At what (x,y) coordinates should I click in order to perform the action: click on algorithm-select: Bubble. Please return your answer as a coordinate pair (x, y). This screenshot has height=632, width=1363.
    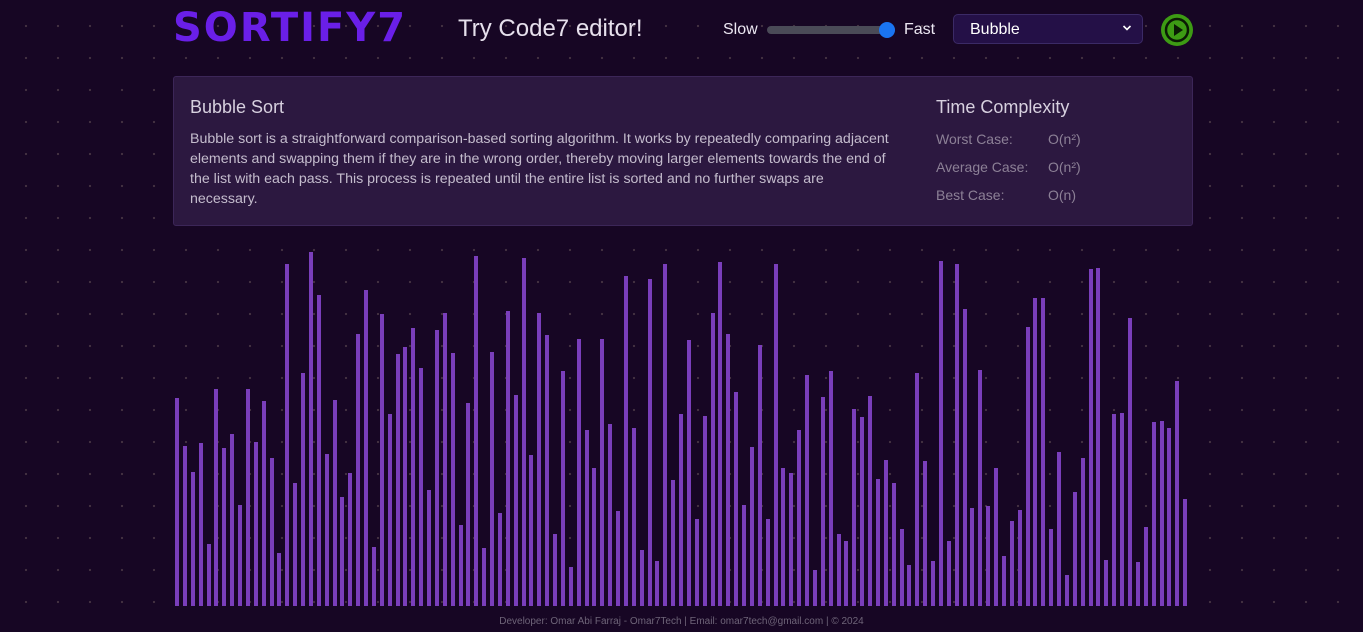
    Looking at the image, I should click on (1048, 29).